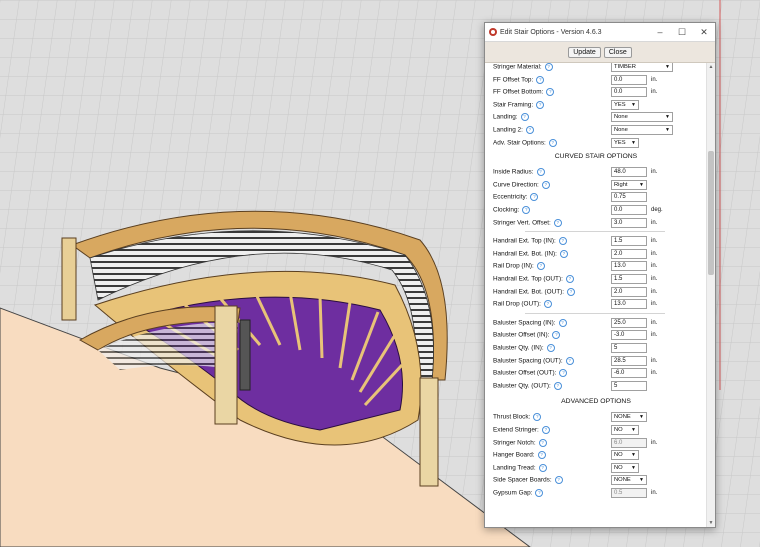  I want to click on option-row: Rail Drop (IN):? 13.0 in., so click(600, 266).